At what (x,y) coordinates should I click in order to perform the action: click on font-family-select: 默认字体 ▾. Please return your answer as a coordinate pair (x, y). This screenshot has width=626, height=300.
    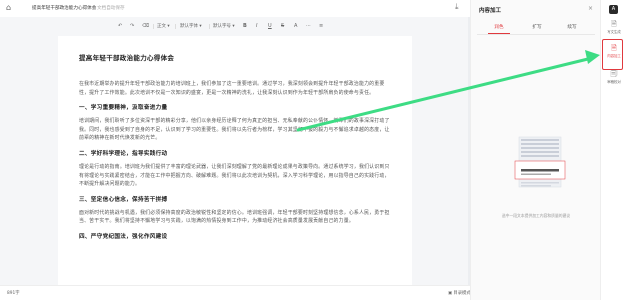
    Looking at the image, I should click on (191, 26).